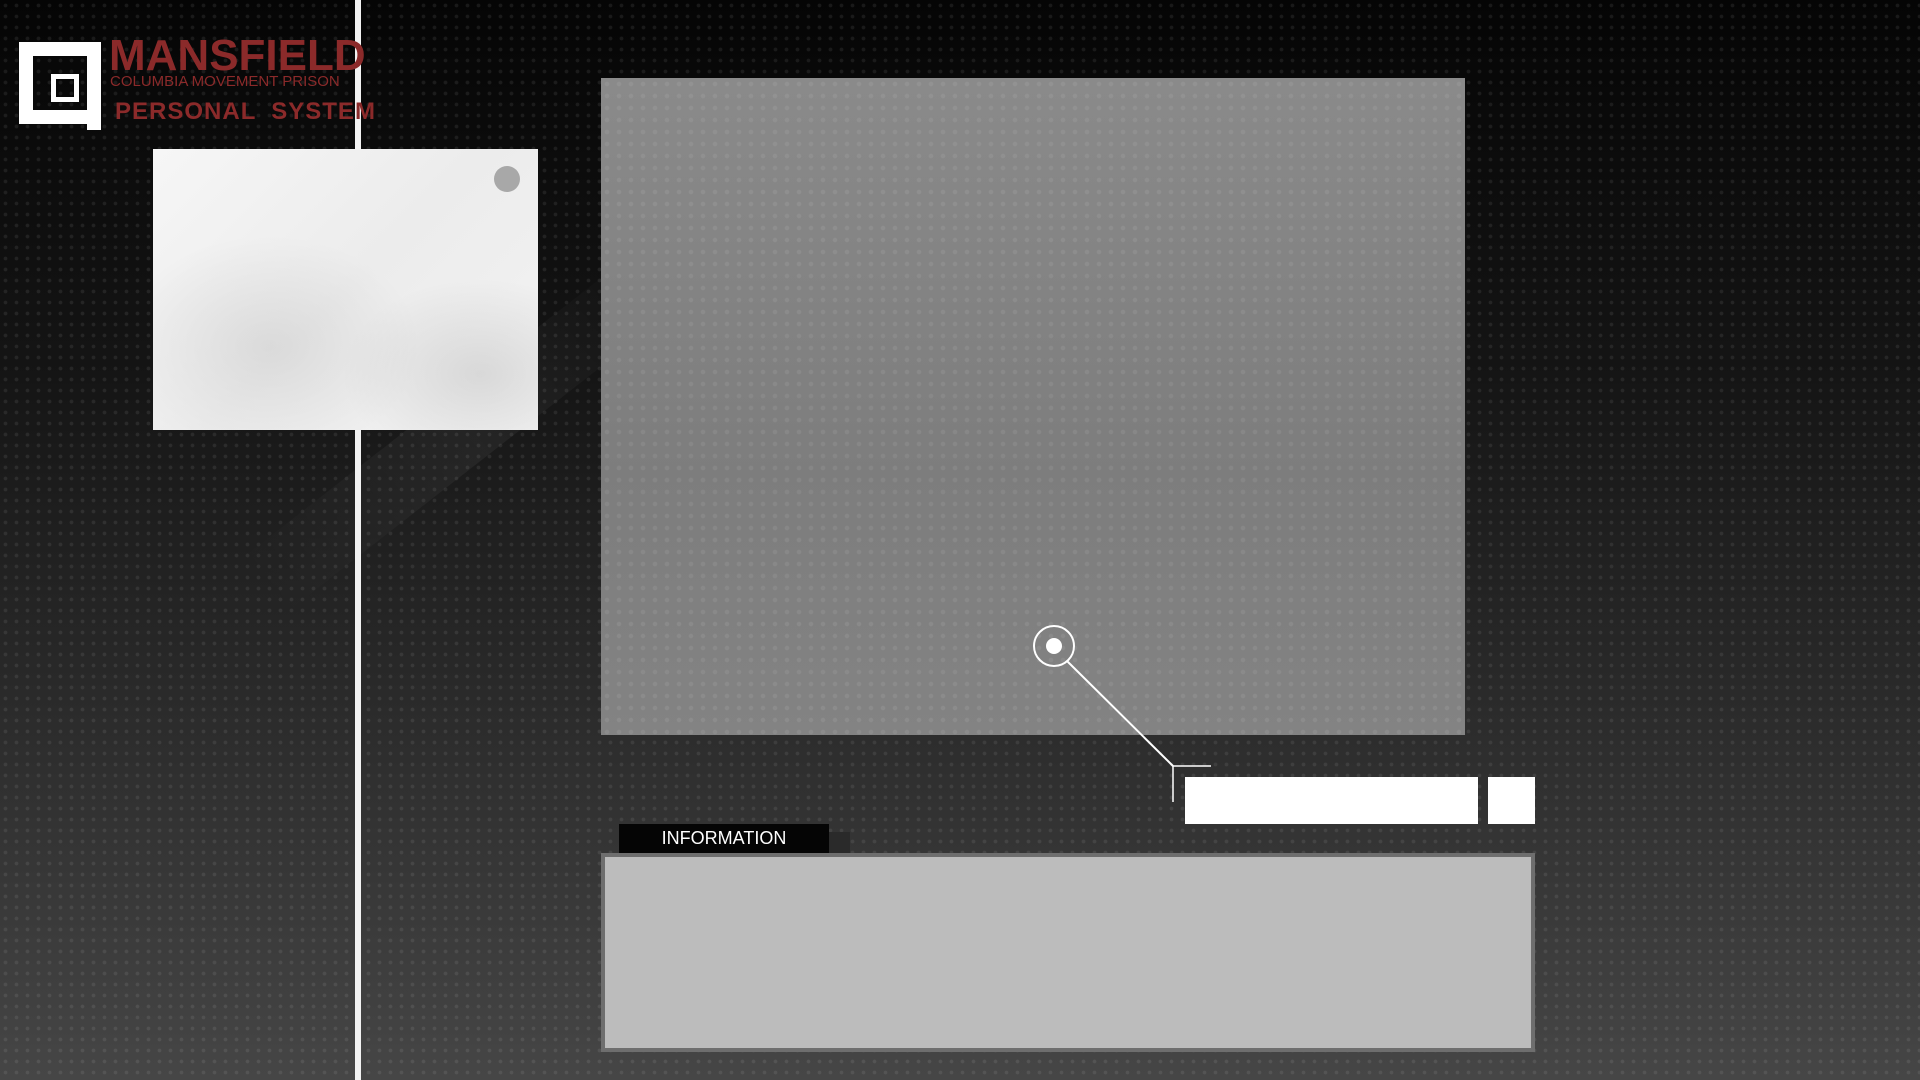 The width and height of the screenshot is (1920, 1080). I want to click on name-field, so click(1331, 800).